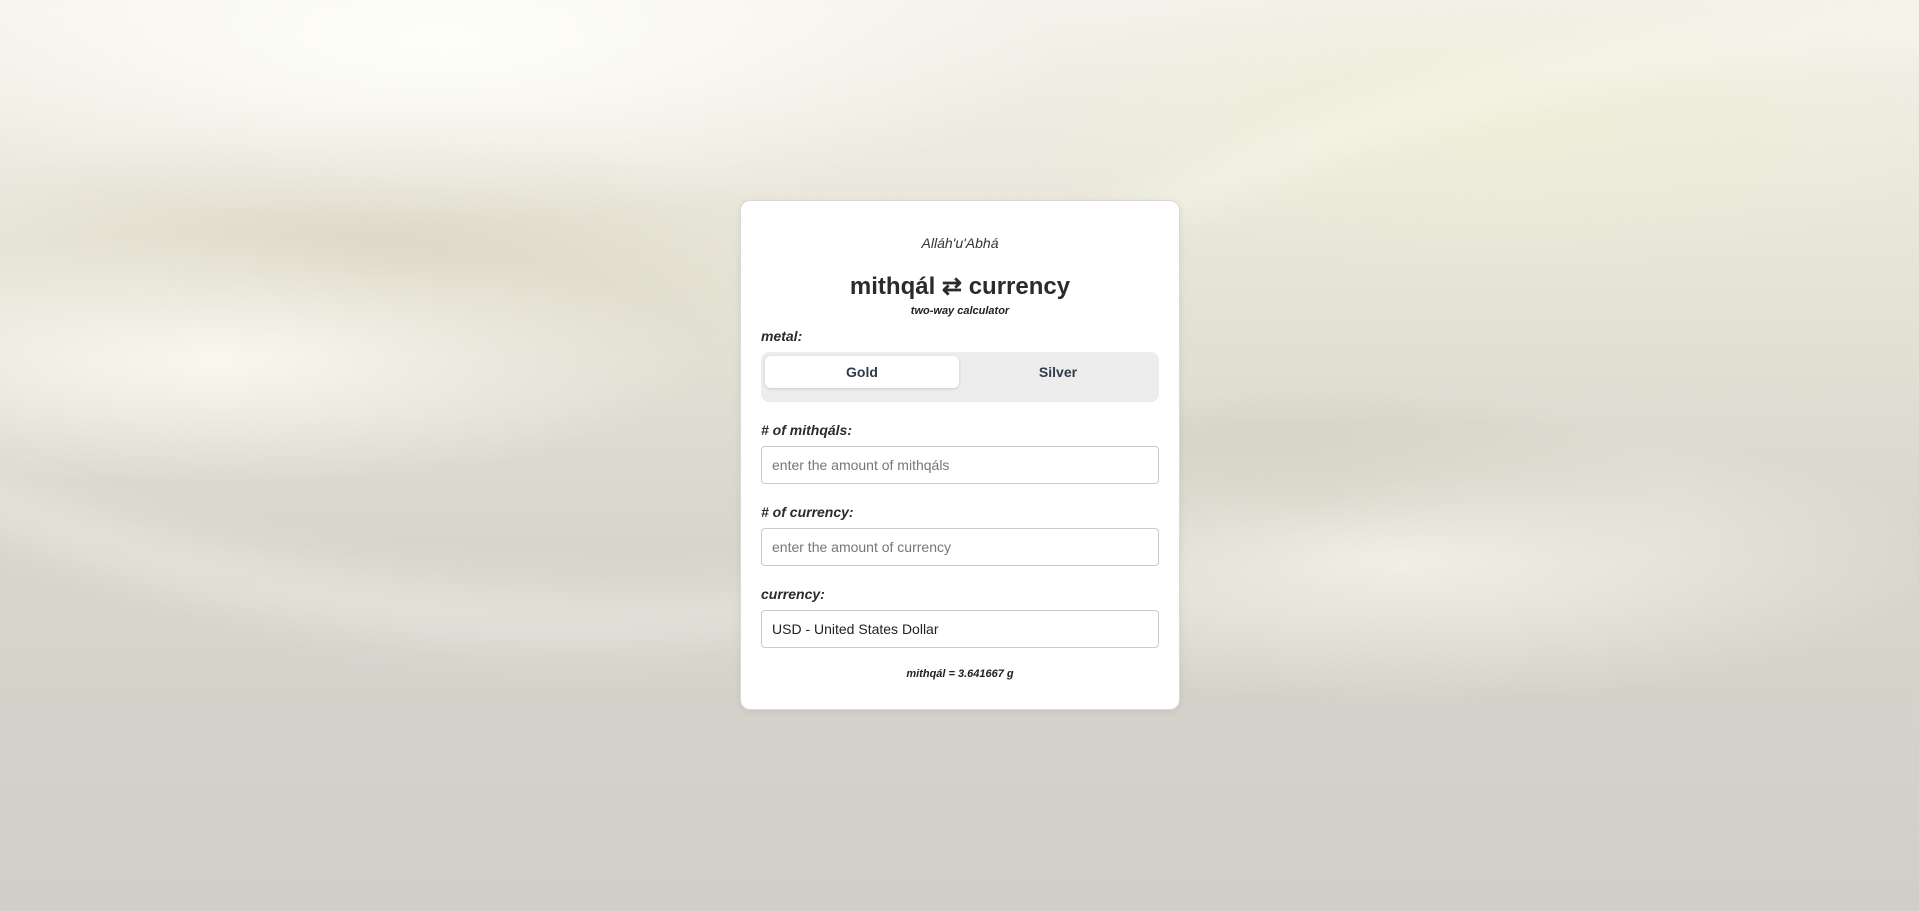 This screenshot has height=911, width=1919. Describe the element at coordinates (1058, 372) in the screenshot. I see `metal-option-silver: Silver` at that location.